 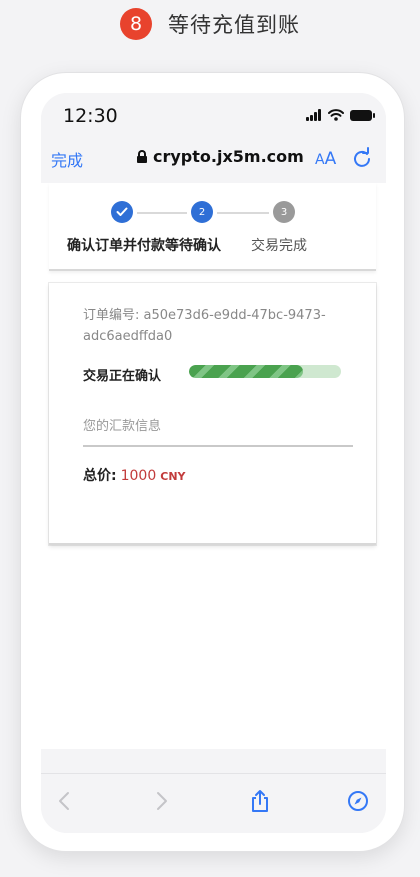 What do you see at coordinates (218, 446) in the screenshot?
I see `divider` at bounding box center [218, 446].